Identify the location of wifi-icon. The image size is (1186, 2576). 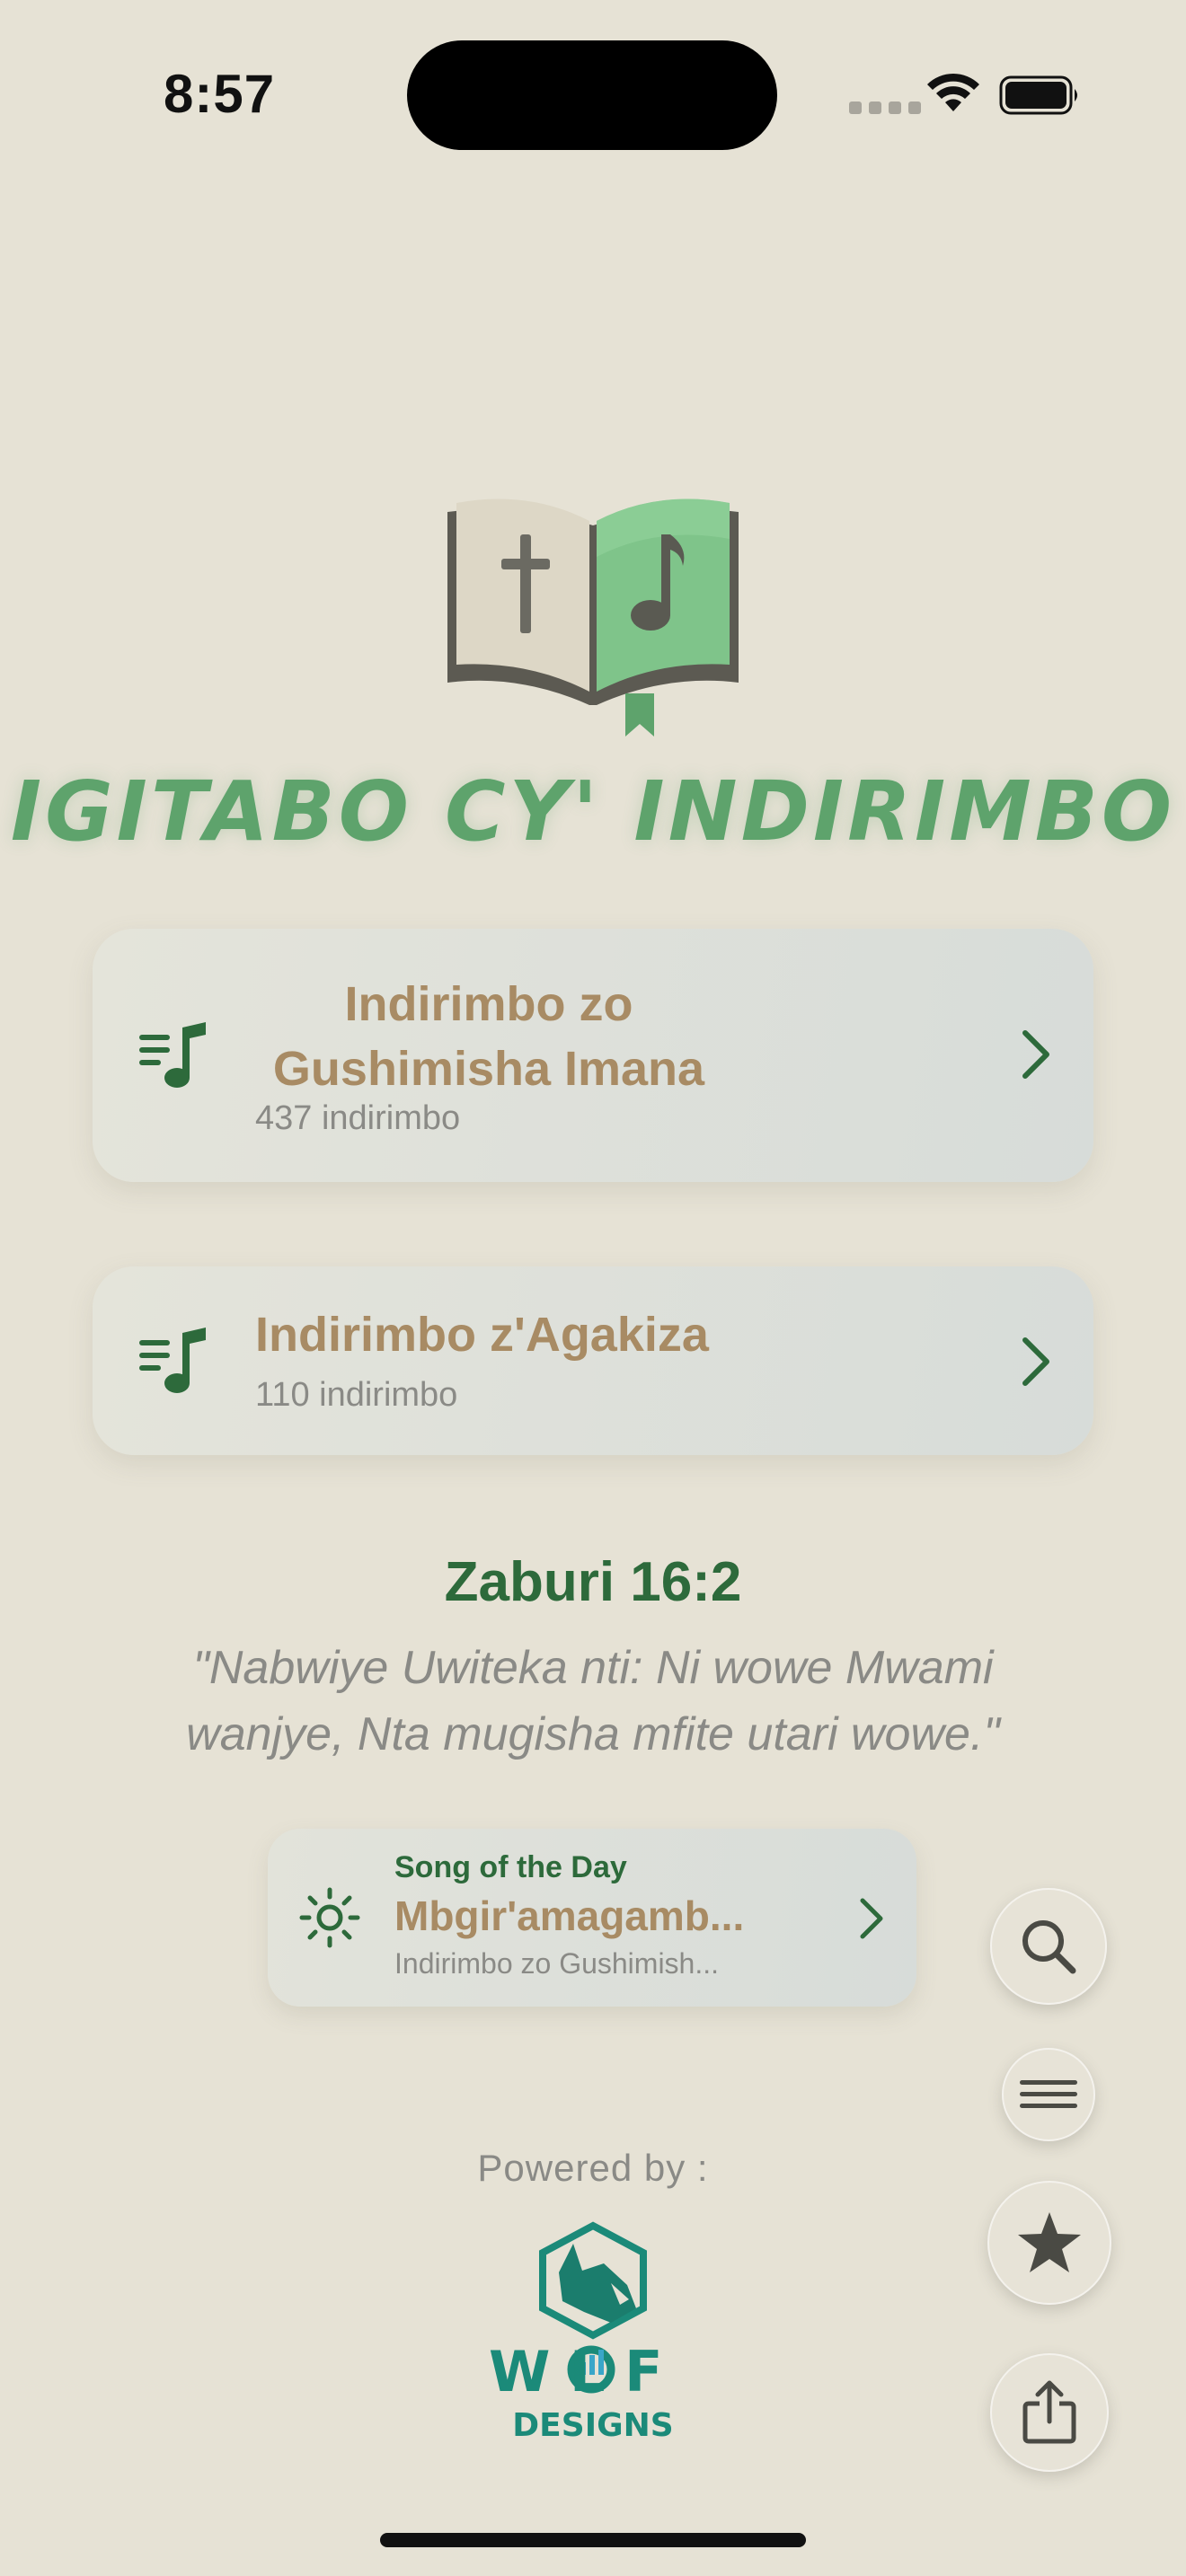
(953, 92).